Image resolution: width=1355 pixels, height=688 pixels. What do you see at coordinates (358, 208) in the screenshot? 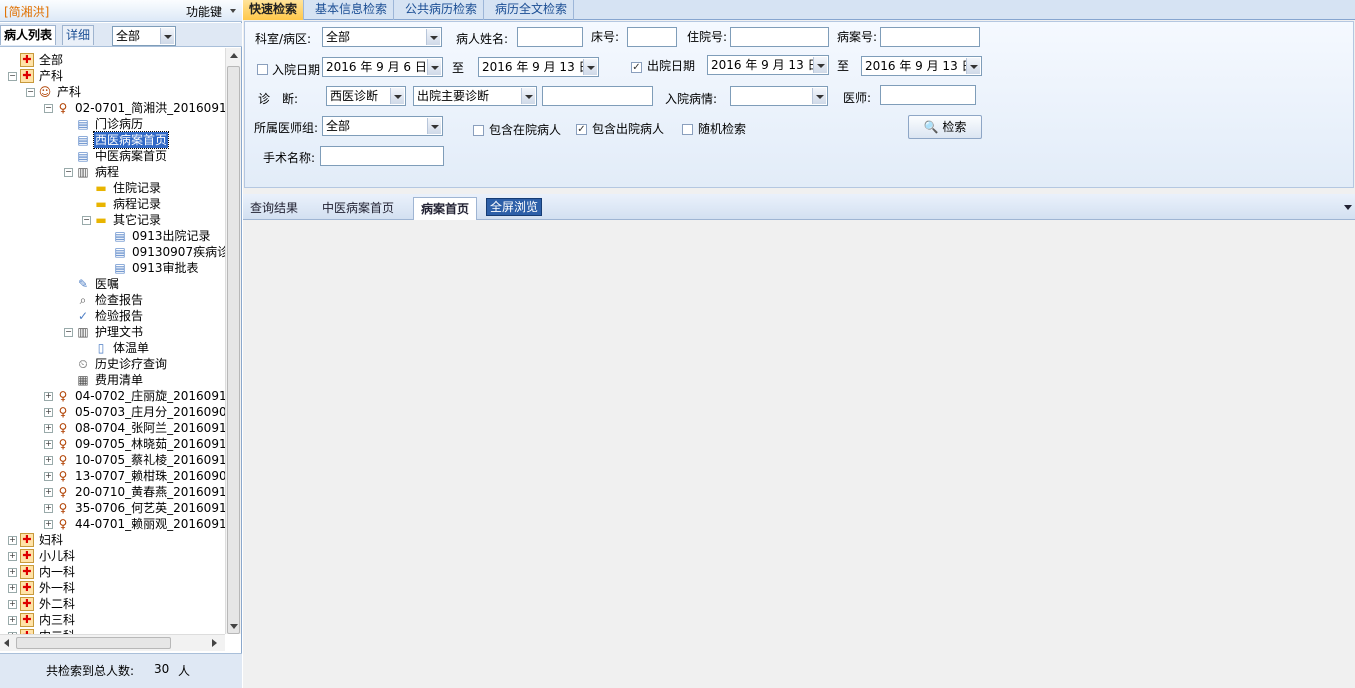
I see `tab-tcm-case-home: 中医病案首页` at bounding box center [358, 208].